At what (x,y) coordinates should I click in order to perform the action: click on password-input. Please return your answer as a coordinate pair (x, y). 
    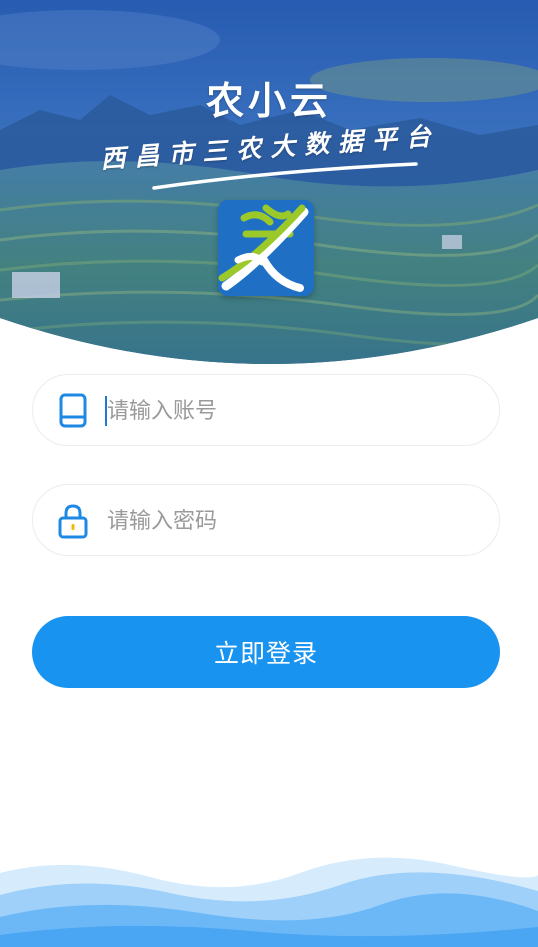
    Looking at the image, I should click on (291, 521).